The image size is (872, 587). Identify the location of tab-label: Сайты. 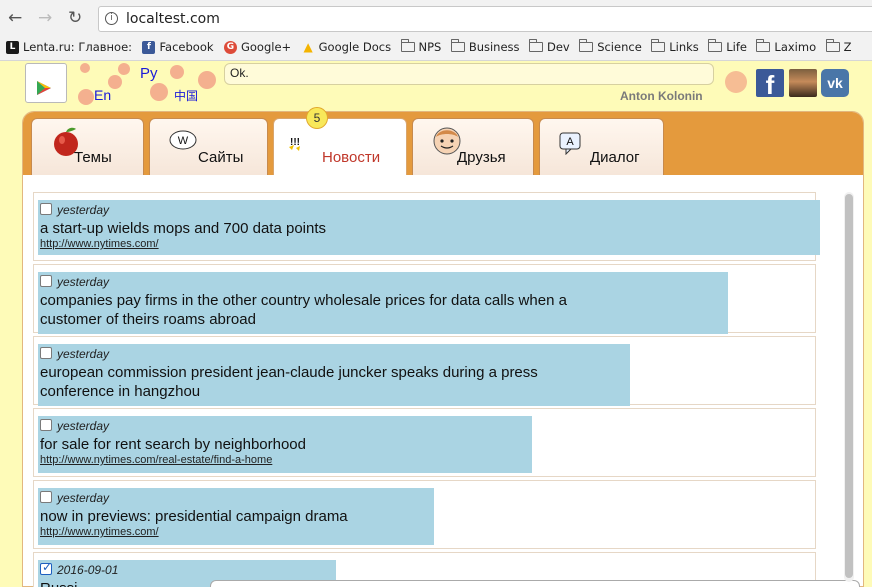
(221, 157).